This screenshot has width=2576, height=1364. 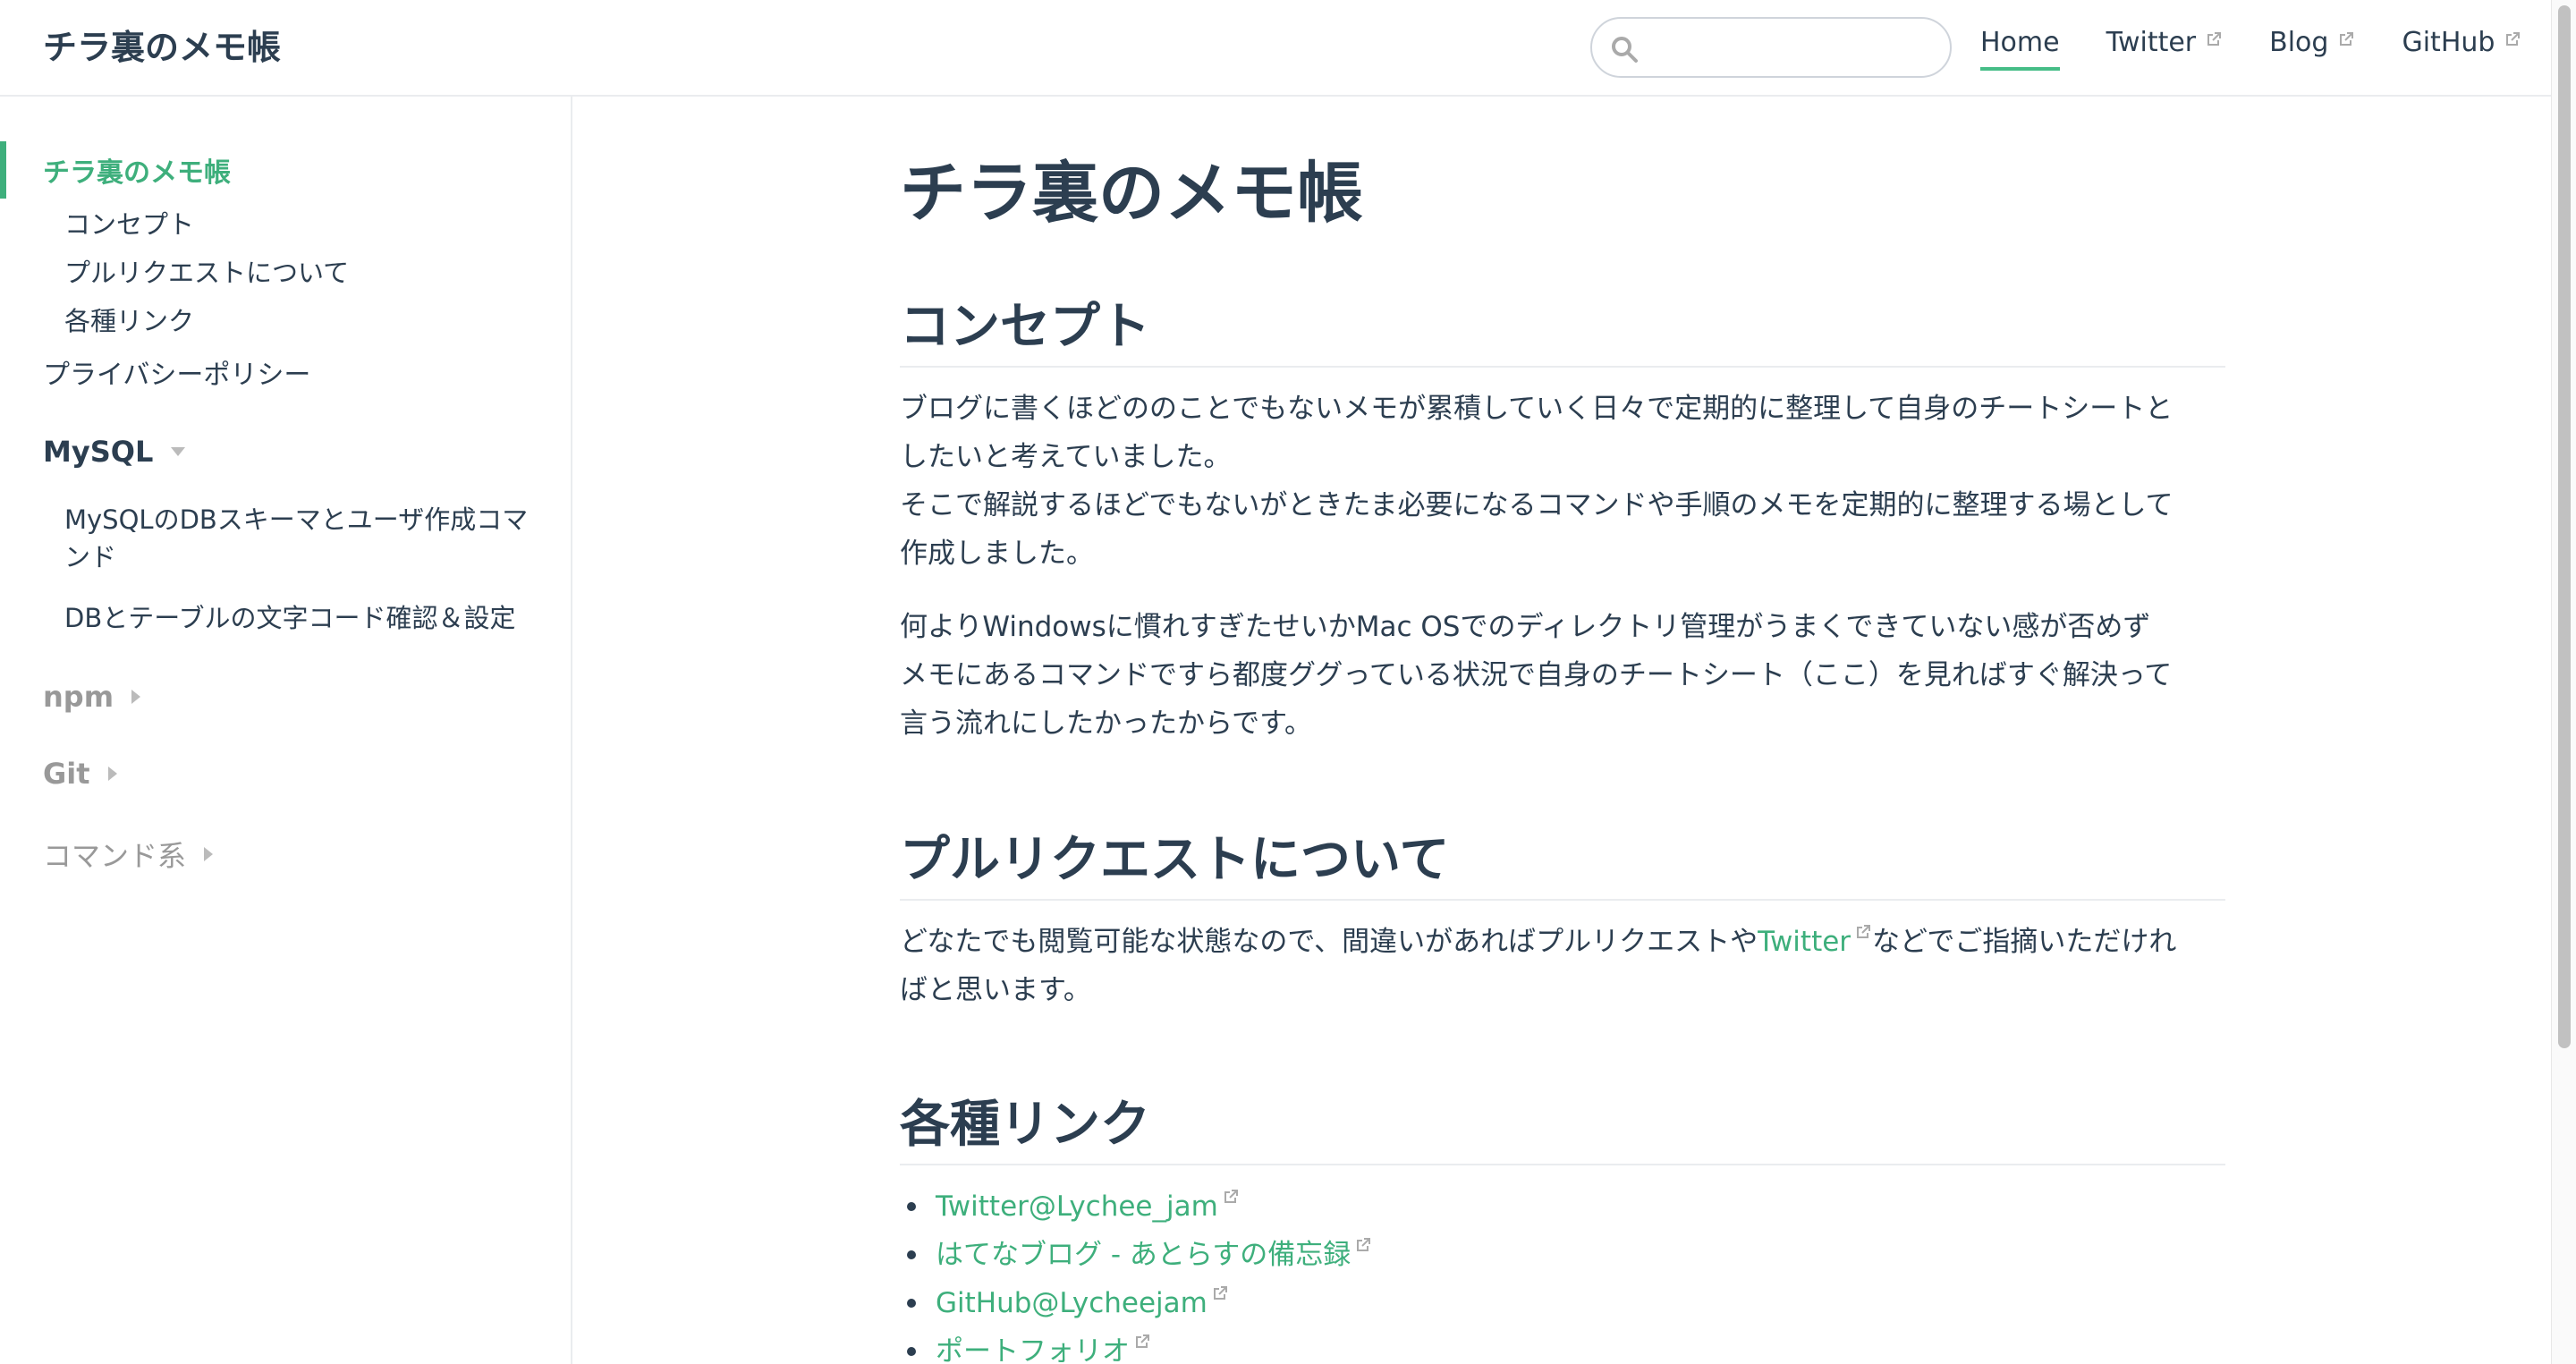 I want to click on twitter-link: Twitter, so click(x=1804, y=942).